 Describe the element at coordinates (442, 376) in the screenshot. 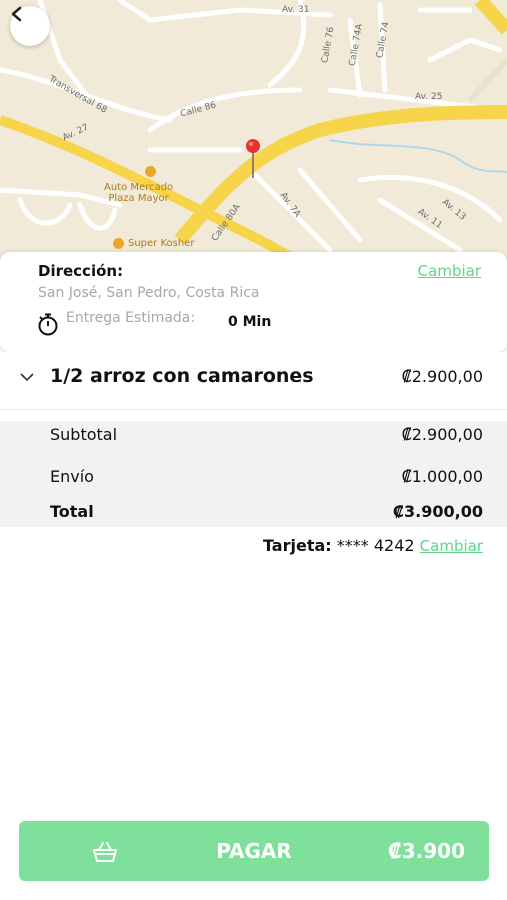

I see `item-price: ₡2.900,00` at that location.